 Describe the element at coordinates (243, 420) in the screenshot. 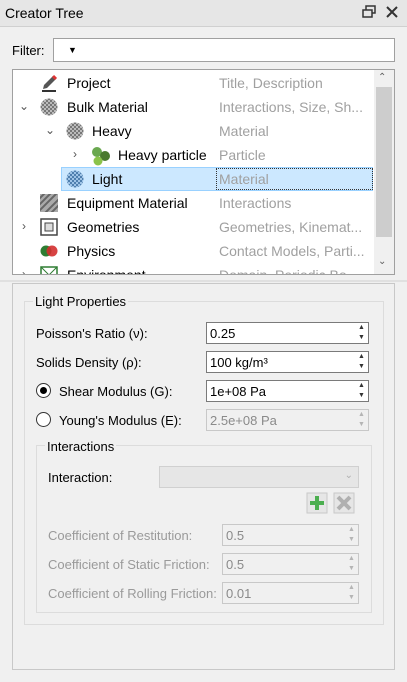

I see `spin-value: 2.5e+08 Pa` at that location.